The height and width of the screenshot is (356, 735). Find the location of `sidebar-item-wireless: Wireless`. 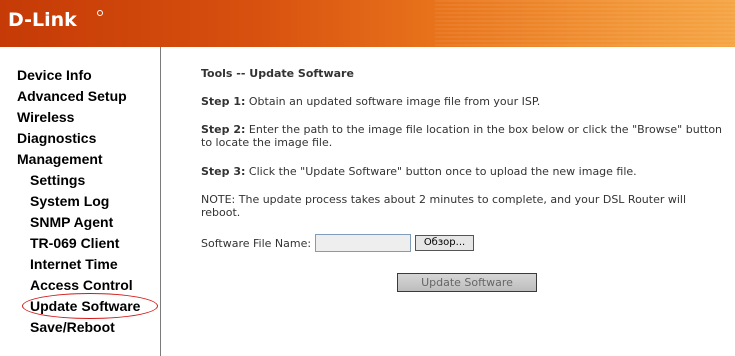

sidebar-item-wireless: Wireless is located at coordinates (45, 117).